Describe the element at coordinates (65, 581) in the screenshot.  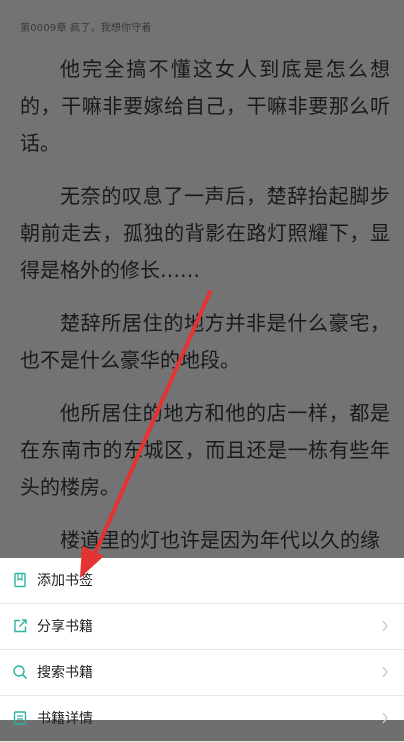
I see `menu-item-label: 添加书签` at that location.